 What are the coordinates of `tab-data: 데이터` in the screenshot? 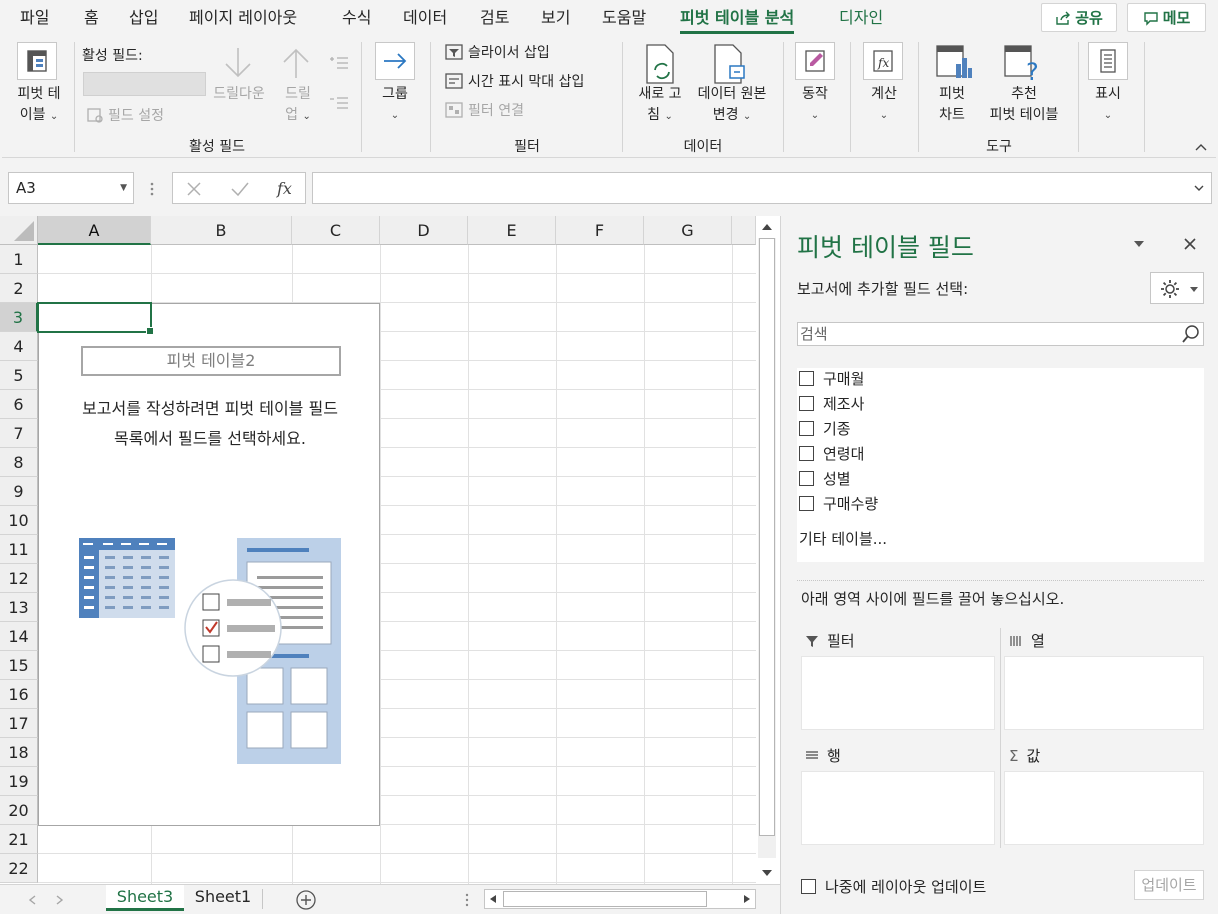 It's located at (425, 19).